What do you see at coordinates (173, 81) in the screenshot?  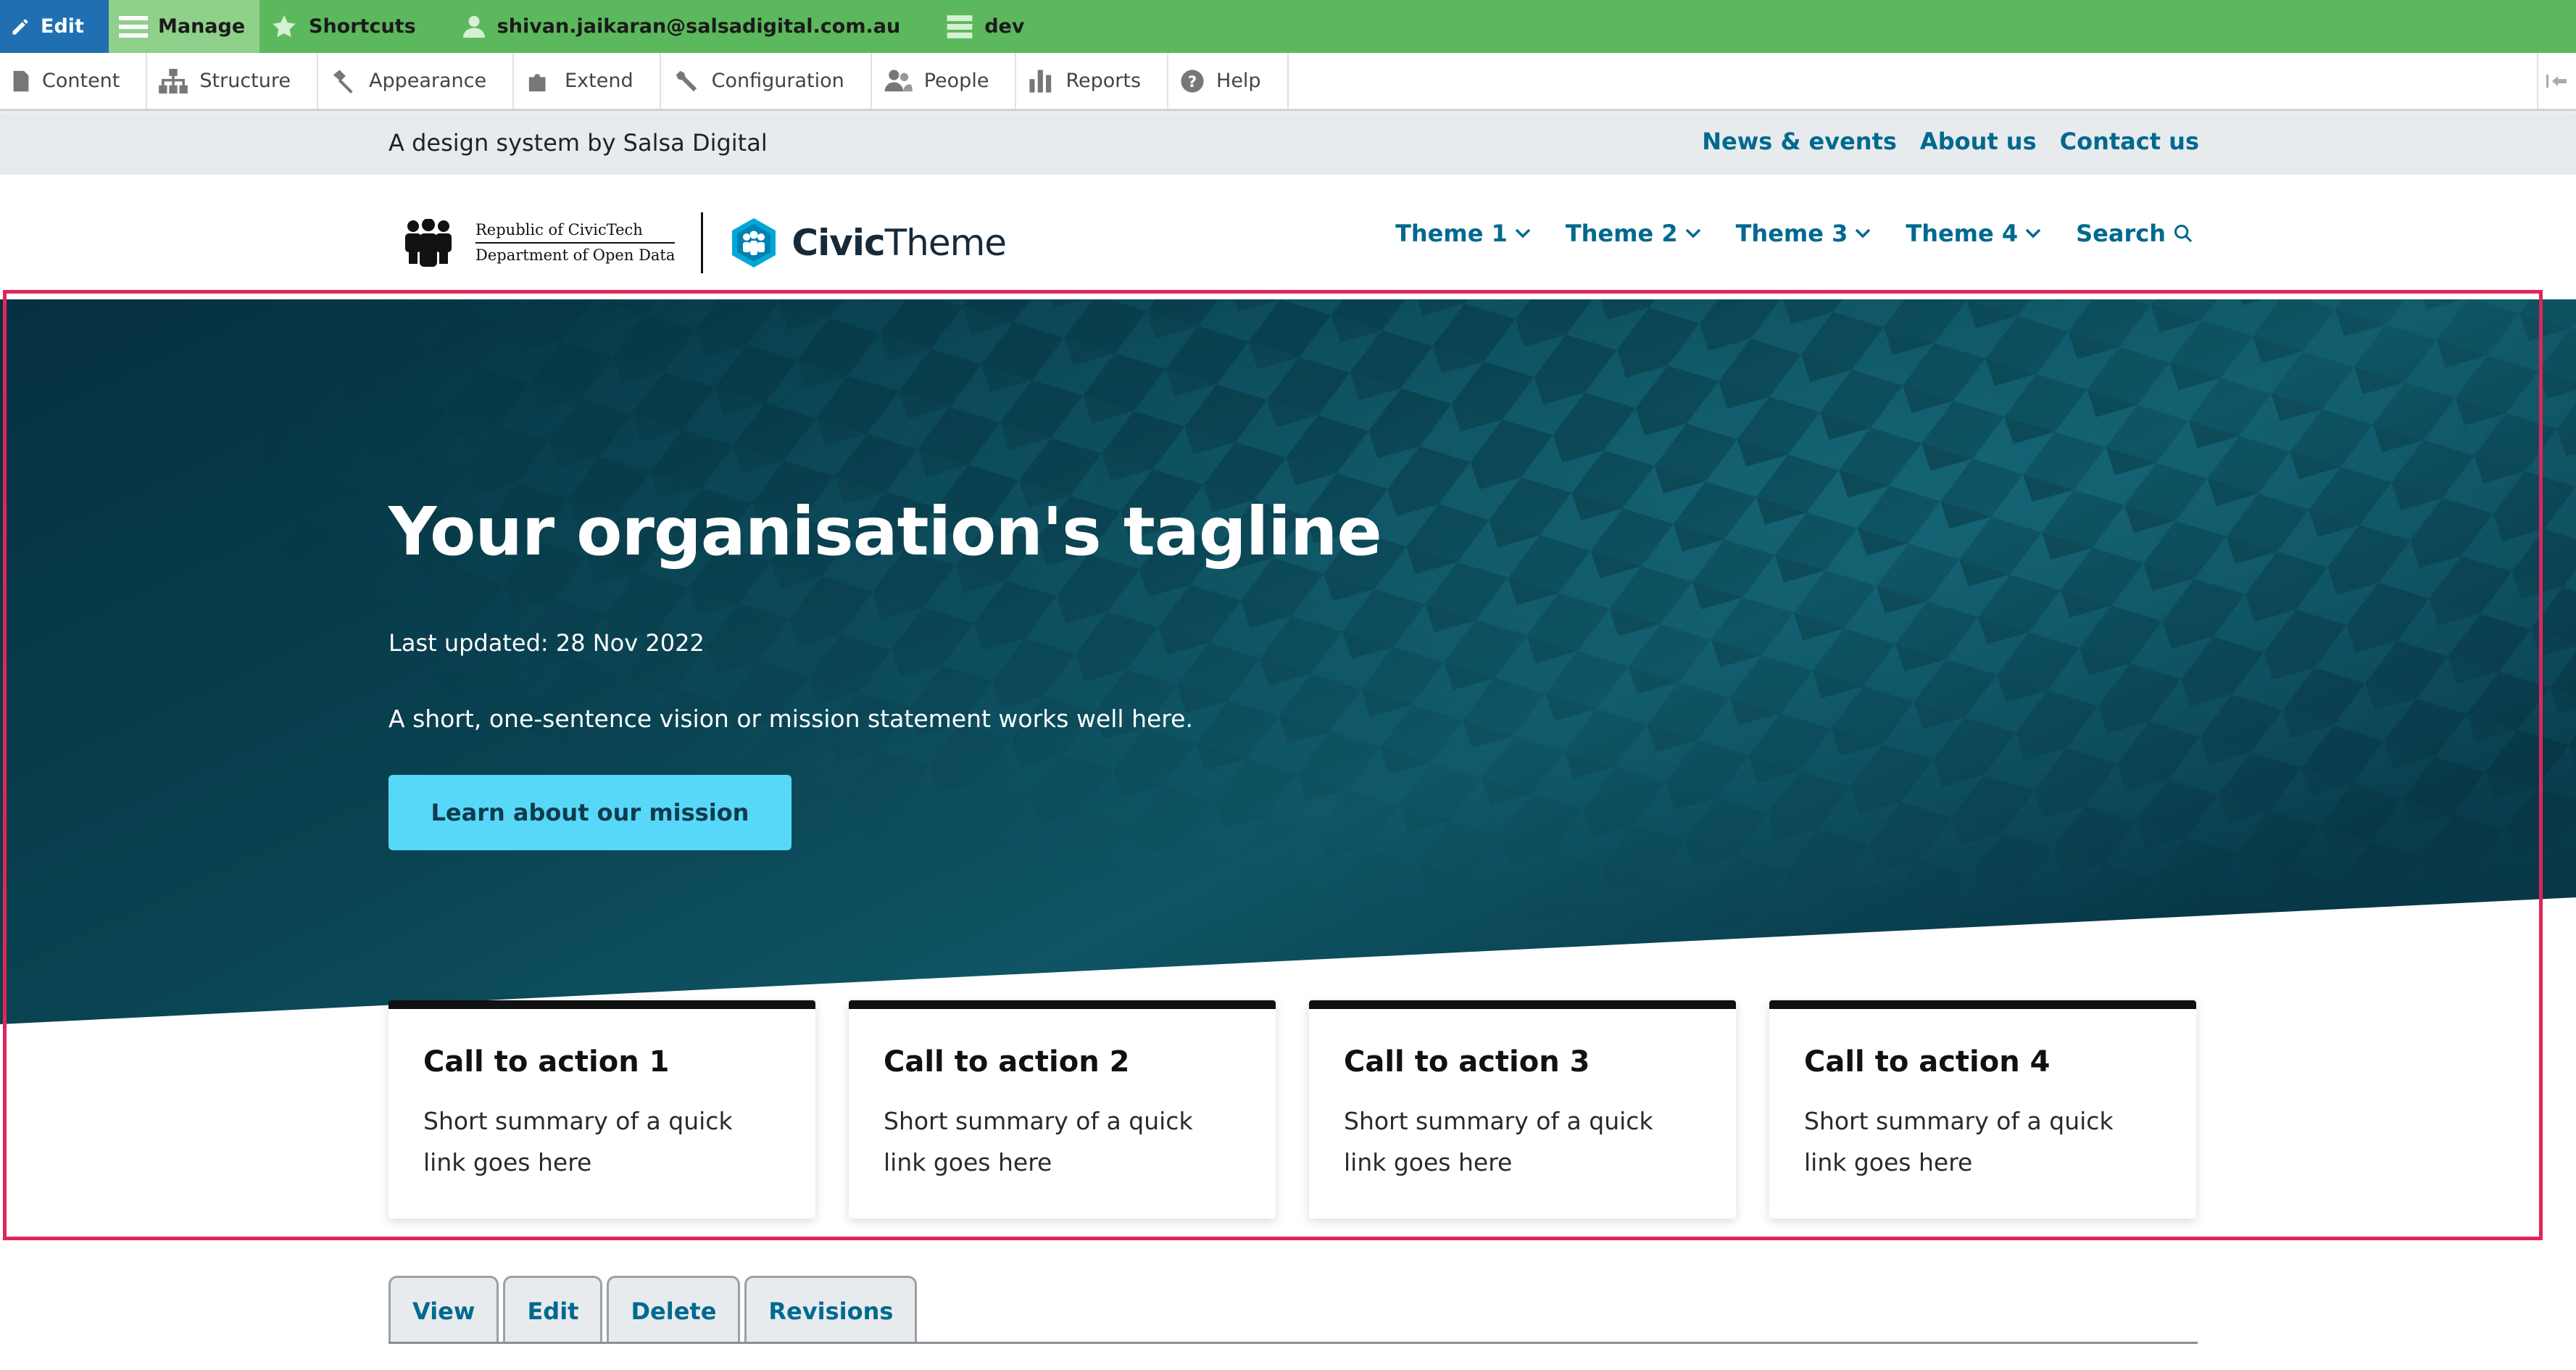 I see `structure-icon` at bounding box center [173, 81].